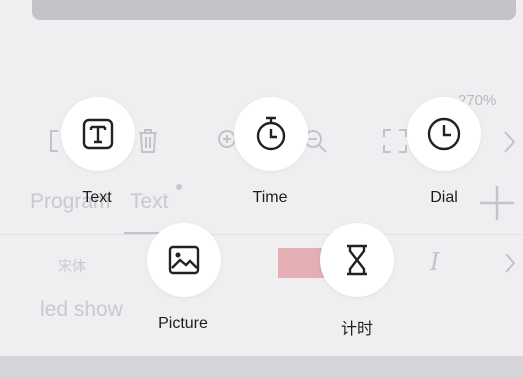 Image resolution: width=523 pixels, height=378 pixels. I want to click on clock-icon, so click(444, 134).